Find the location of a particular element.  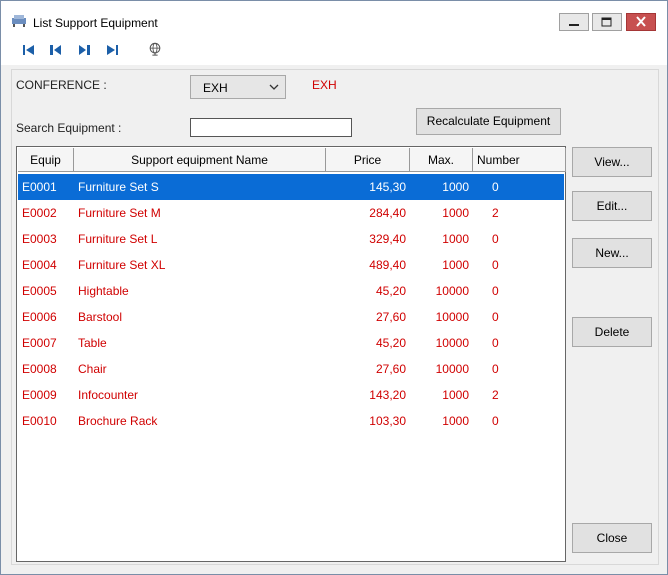

cell-equip: E0006 is located at coordinates (39, 317).